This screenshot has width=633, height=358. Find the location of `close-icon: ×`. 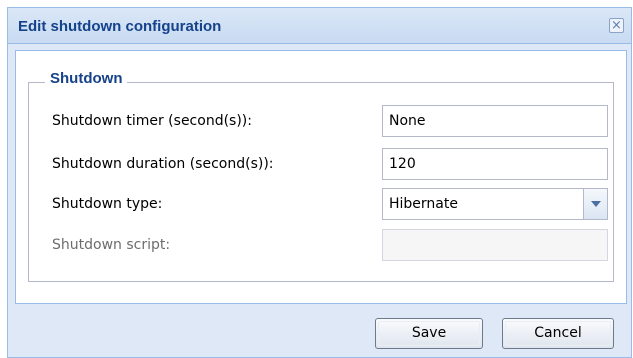

close-icon: × is located at coordinates (616, 25).